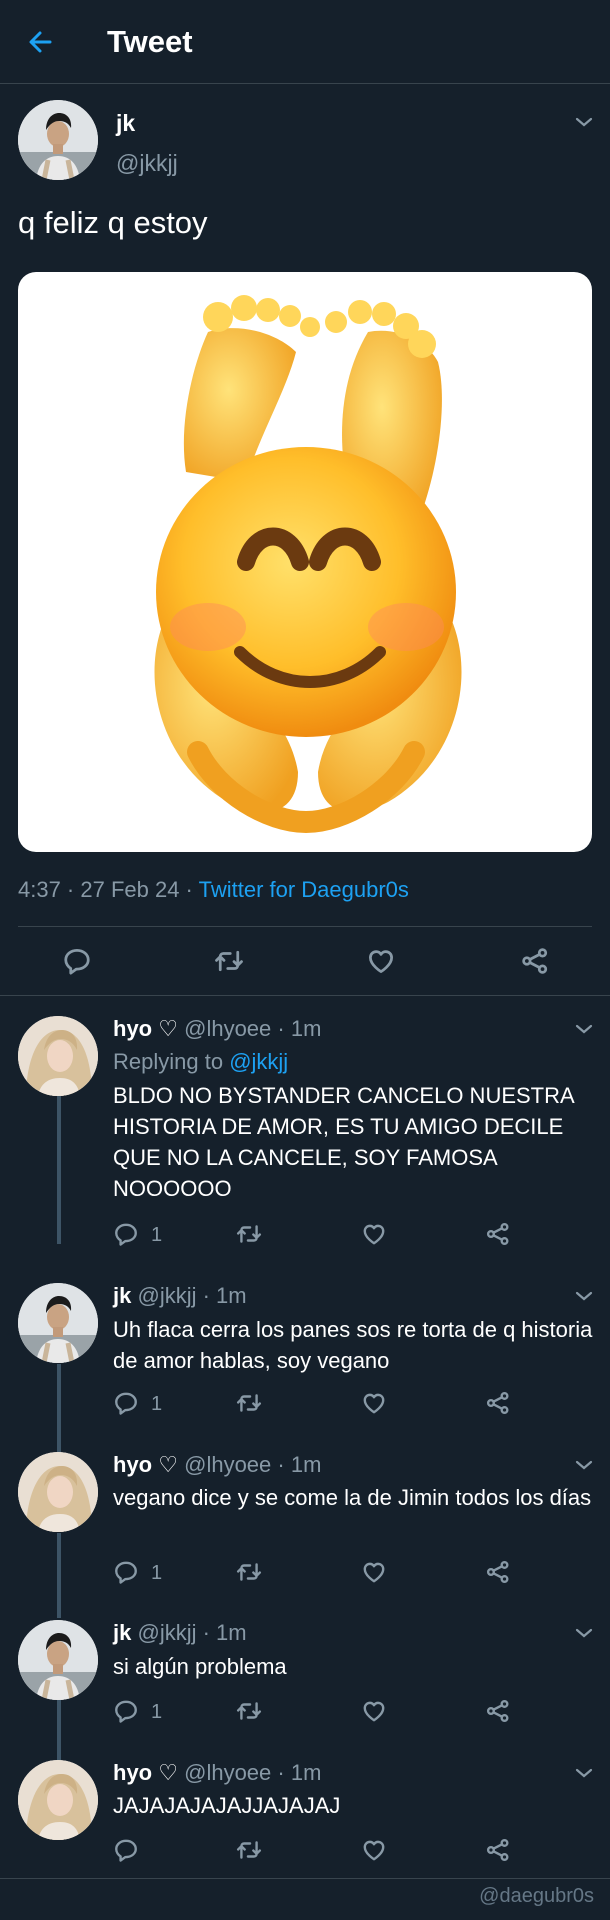  I want to click on tweet-meta: 4:37 · 27 Feb 24 · Twitter for Daegubr0s, so click(213, 890).